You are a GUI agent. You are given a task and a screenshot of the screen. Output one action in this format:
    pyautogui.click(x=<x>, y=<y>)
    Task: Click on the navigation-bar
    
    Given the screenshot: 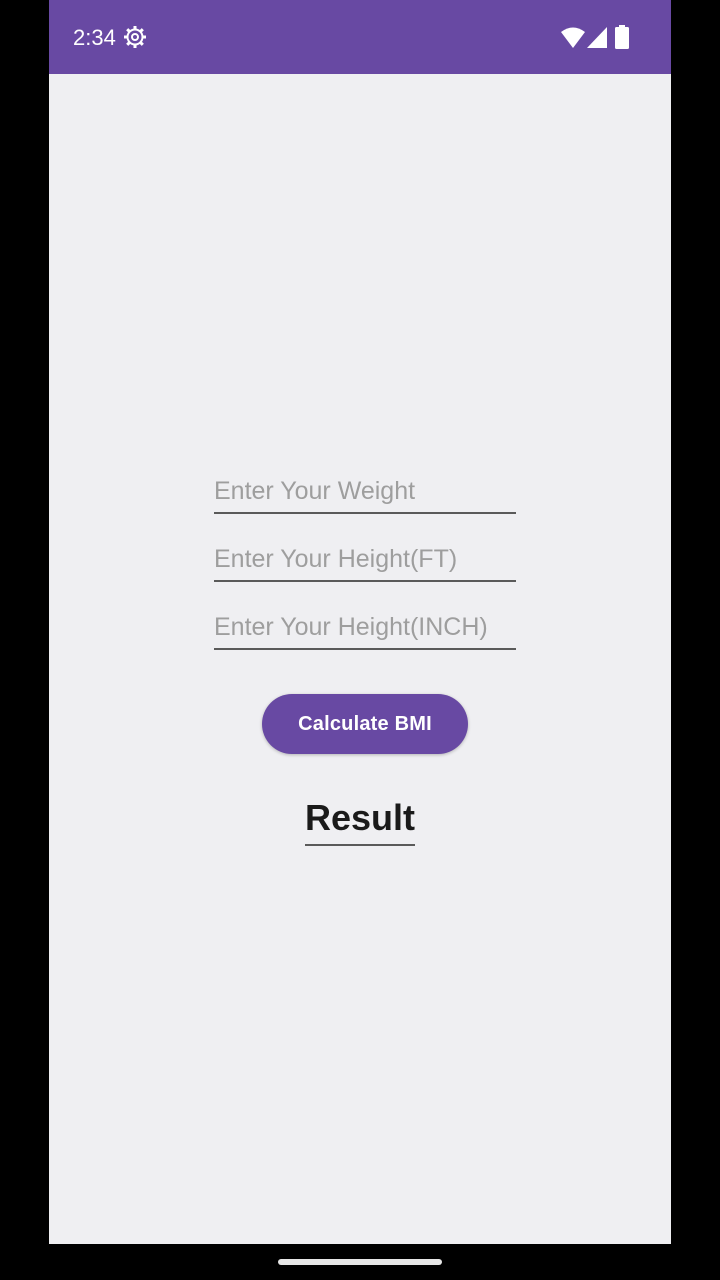 What is the action you would take?
    pyautogui.click(x=360, y=1262)
    